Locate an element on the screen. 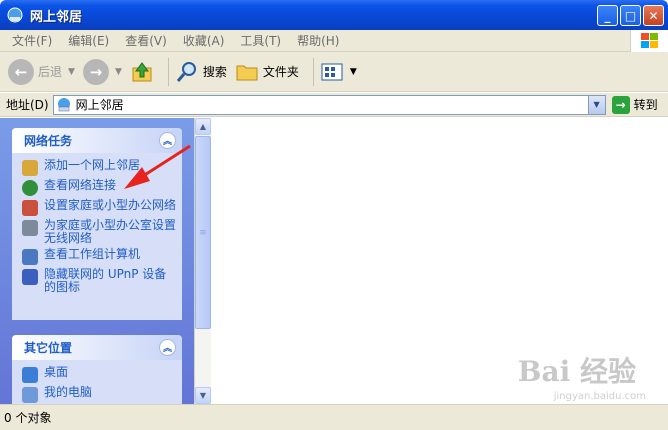 This screenshot has width=668, height=430. search-button: 搜索 is located at coordinates (201, 72).